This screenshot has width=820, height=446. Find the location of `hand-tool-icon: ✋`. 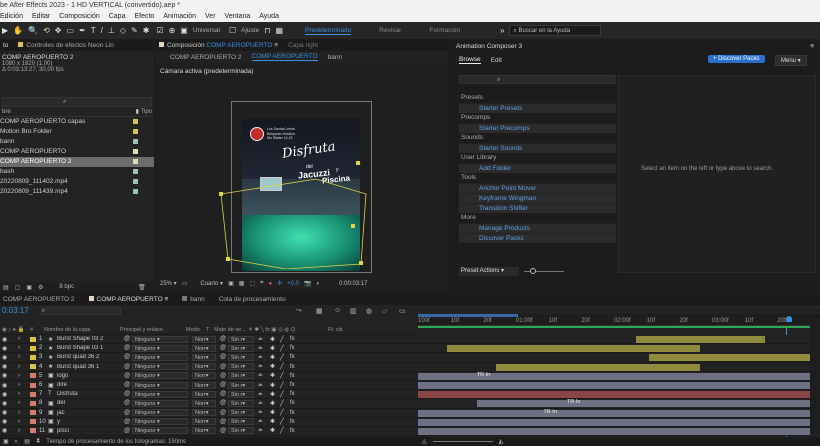

hand-tool-icon: ✋ is located at coordinates (18, 30).